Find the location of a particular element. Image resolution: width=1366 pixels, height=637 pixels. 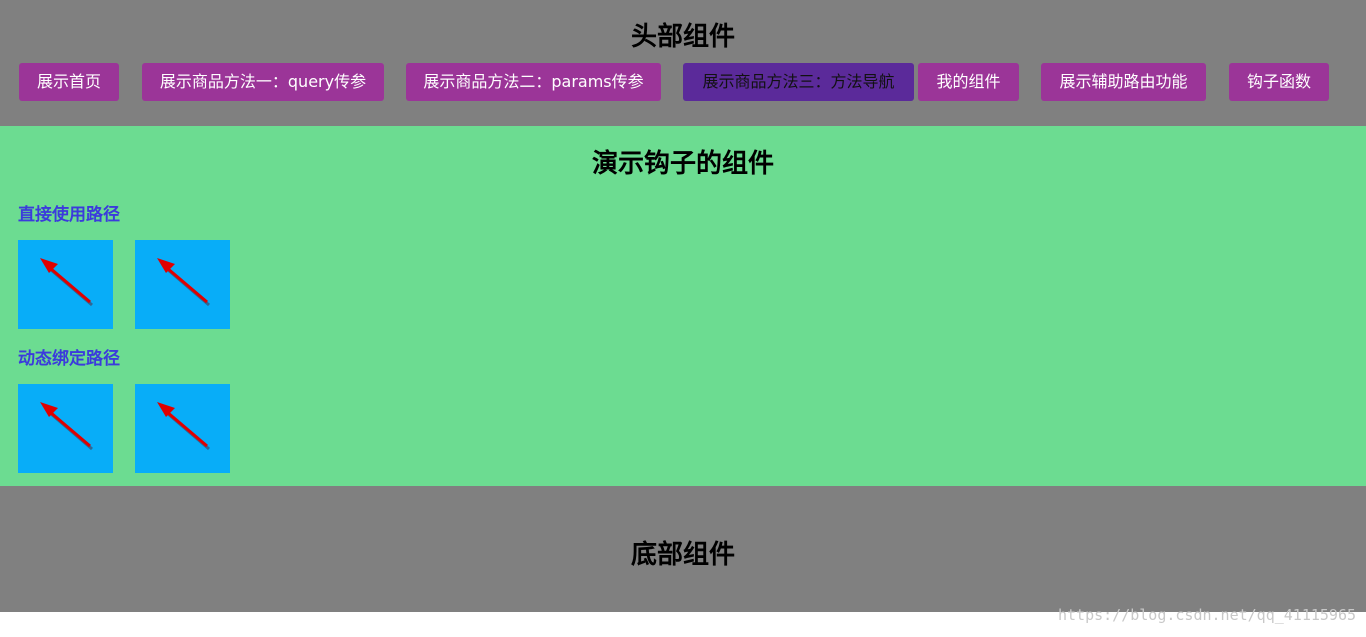

header-title: 头部组件 is located at coordinates (682, 37).